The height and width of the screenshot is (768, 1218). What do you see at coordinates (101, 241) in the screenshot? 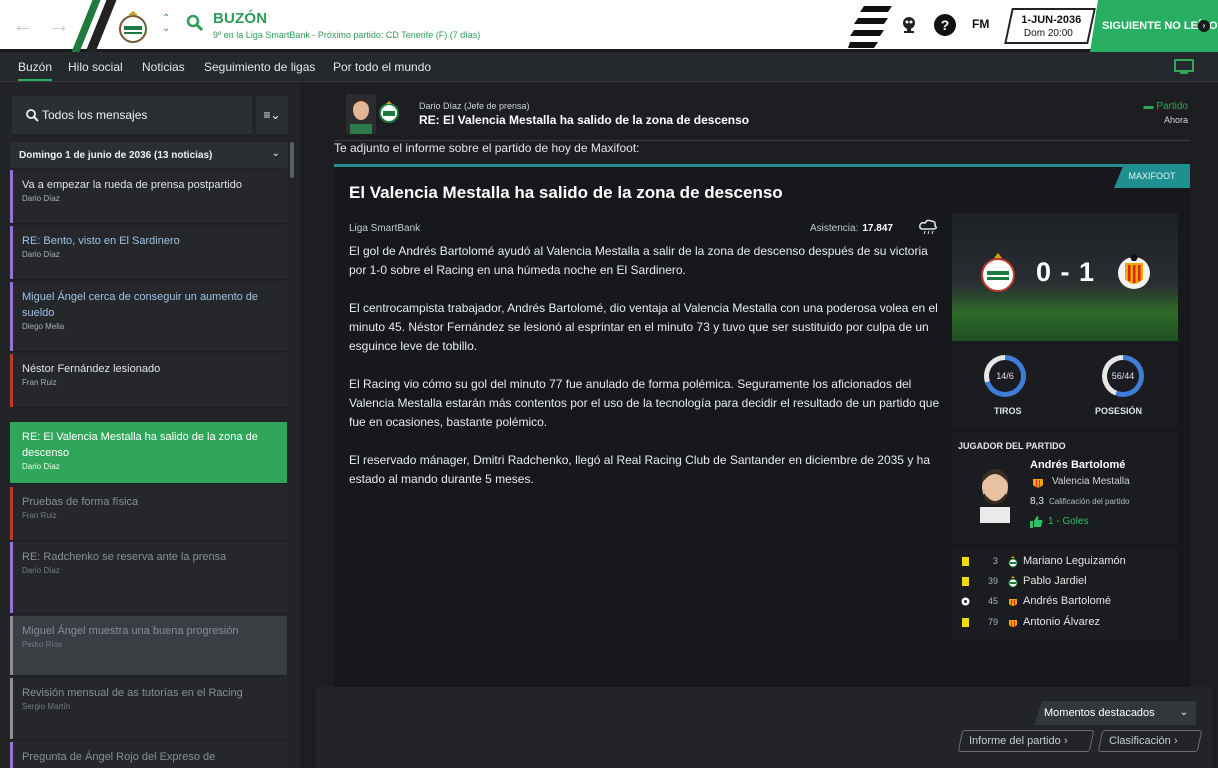
I see `message-list-title: RE: Bento, visto en El Sardinero` at bounding box center [101, 241].